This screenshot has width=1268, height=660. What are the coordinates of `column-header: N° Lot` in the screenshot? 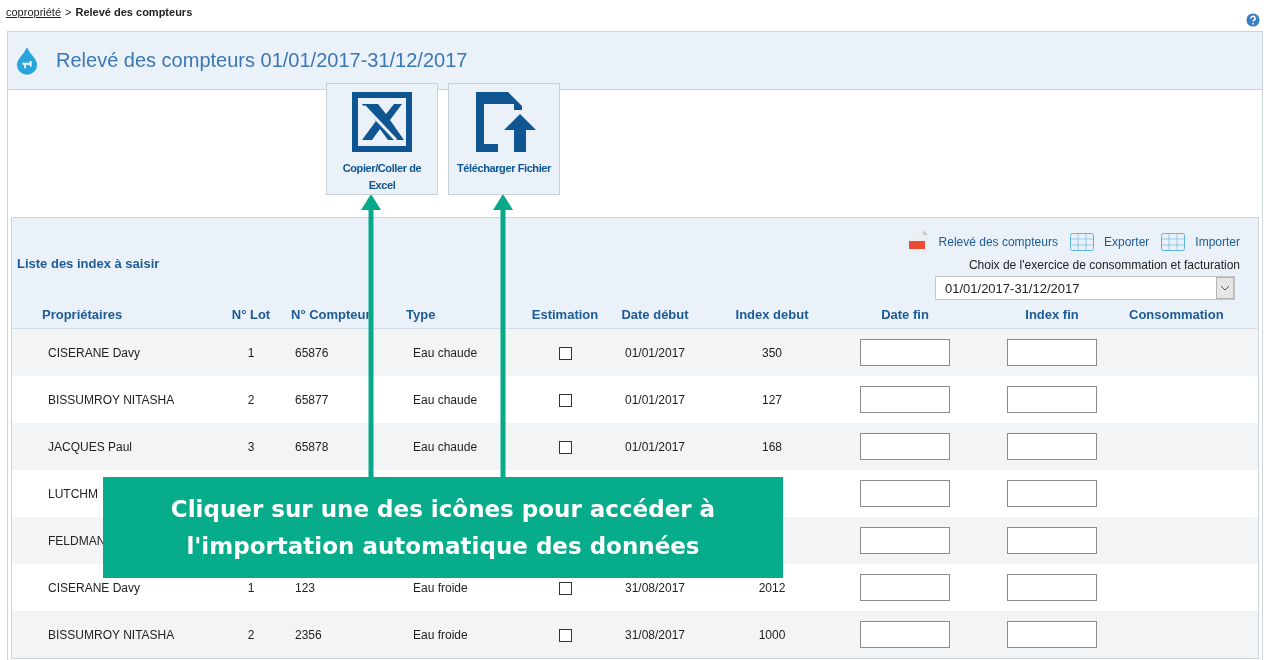 It's located at (251, 314).